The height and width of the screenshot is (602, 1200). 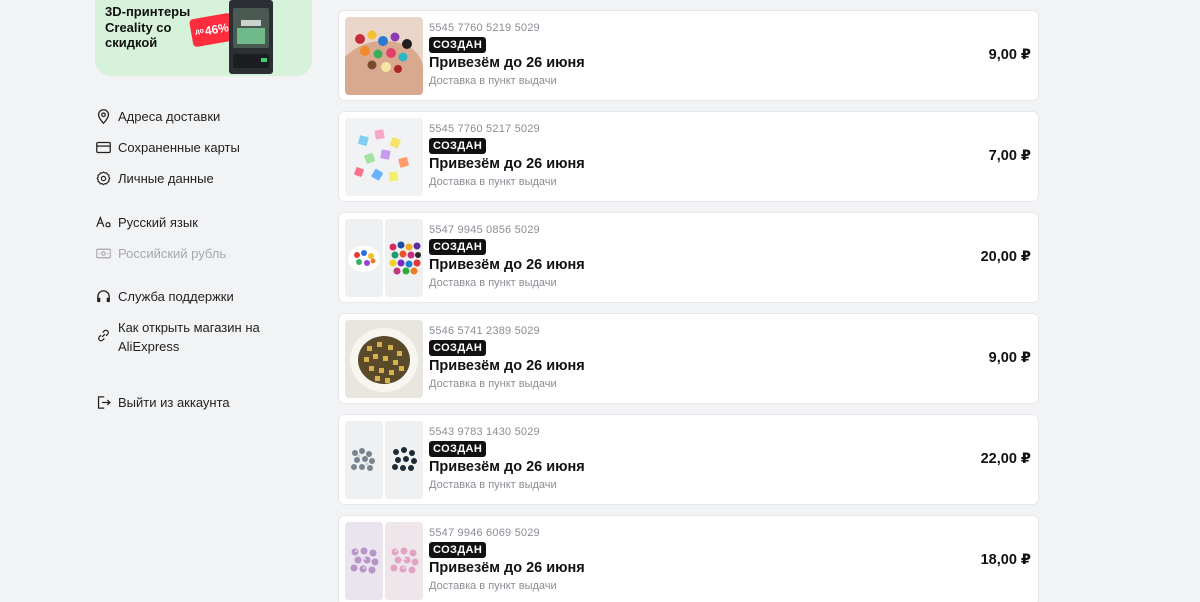 I want to click on sidebar-item-support: Служба поддержки, so click(x=191, y=296).